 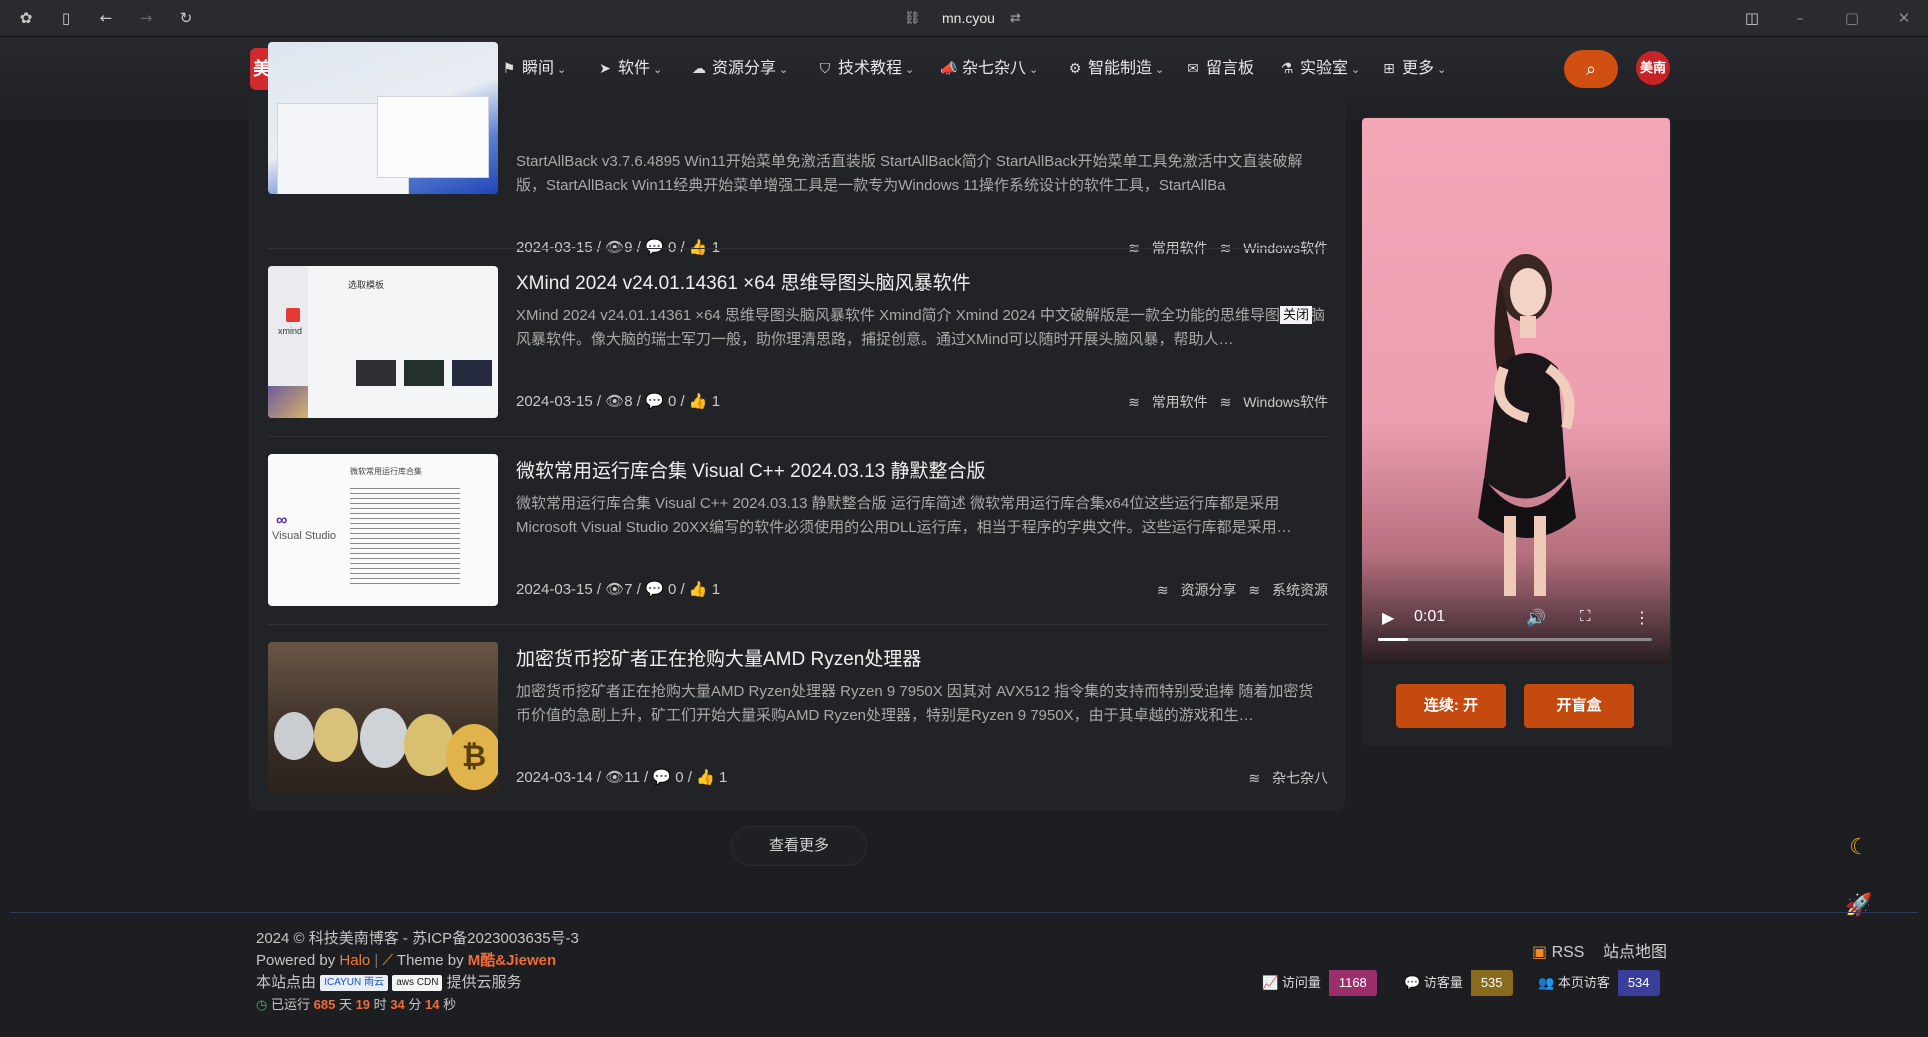 I want to click on sitemap-link: 站点地图, so click(x=1635, y=952).